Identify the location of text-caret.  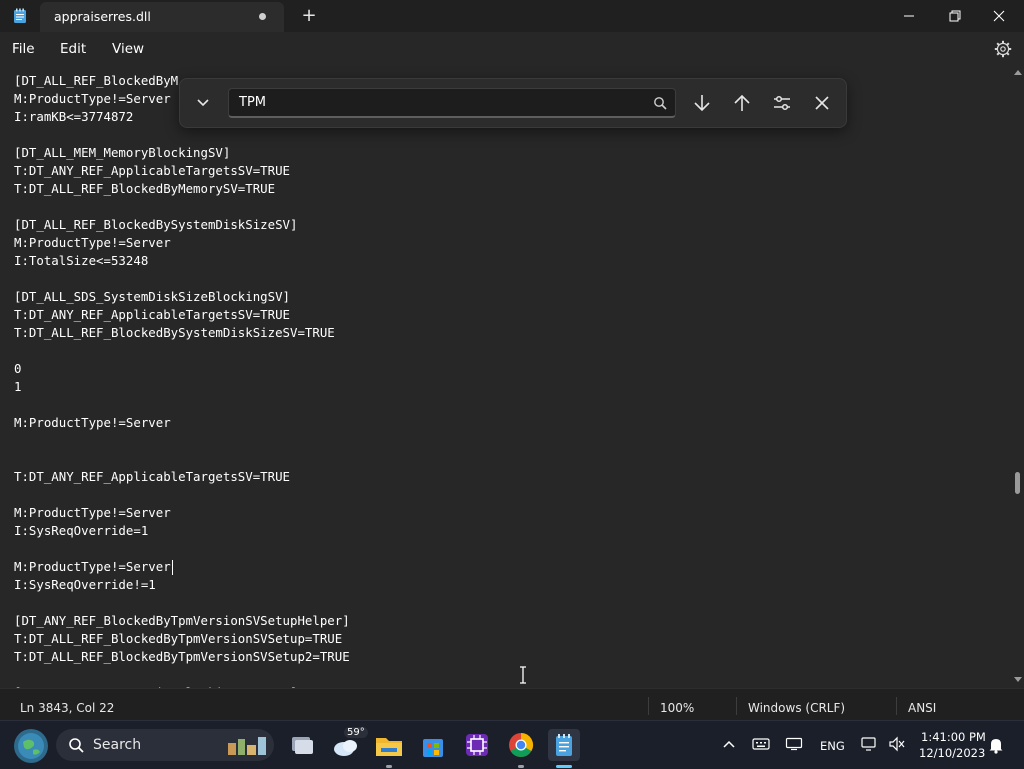
(172, 567).